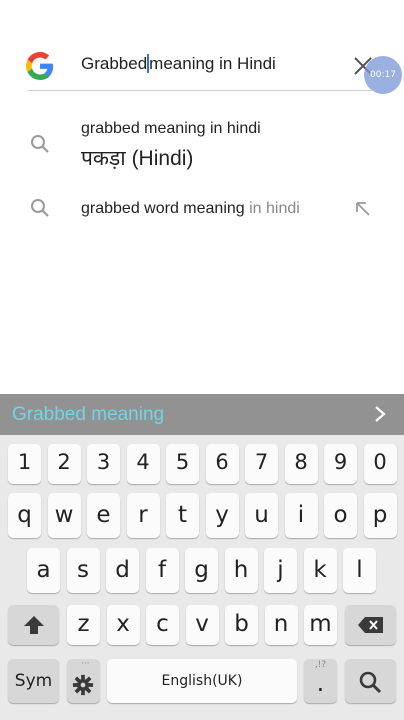  I want to click on key-q: q, so click(24, 515).